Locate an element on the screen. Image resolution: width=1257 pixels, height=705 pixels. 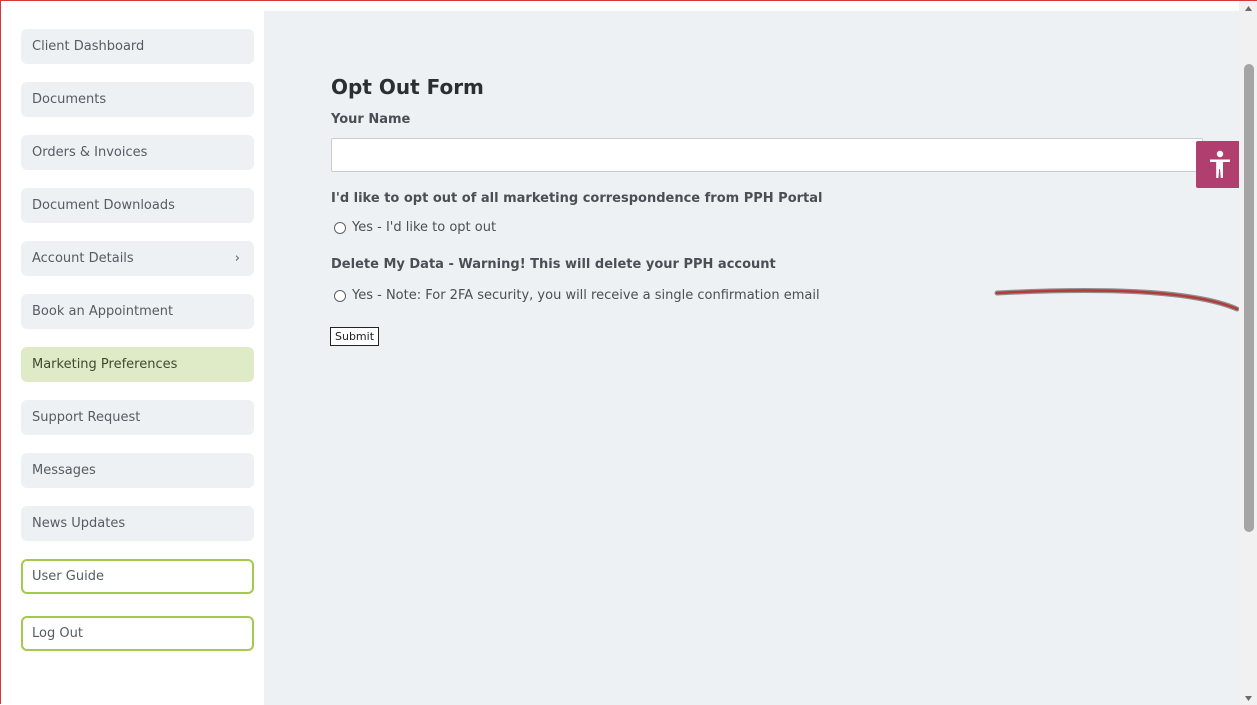
your-name-input is located at coordinates (767, 155).